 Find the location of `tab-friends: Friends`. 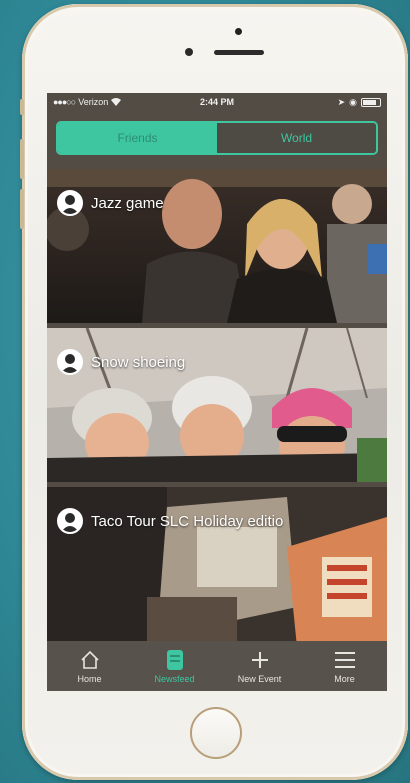

tab-friends: Friends is located at coordinates (137, 138).